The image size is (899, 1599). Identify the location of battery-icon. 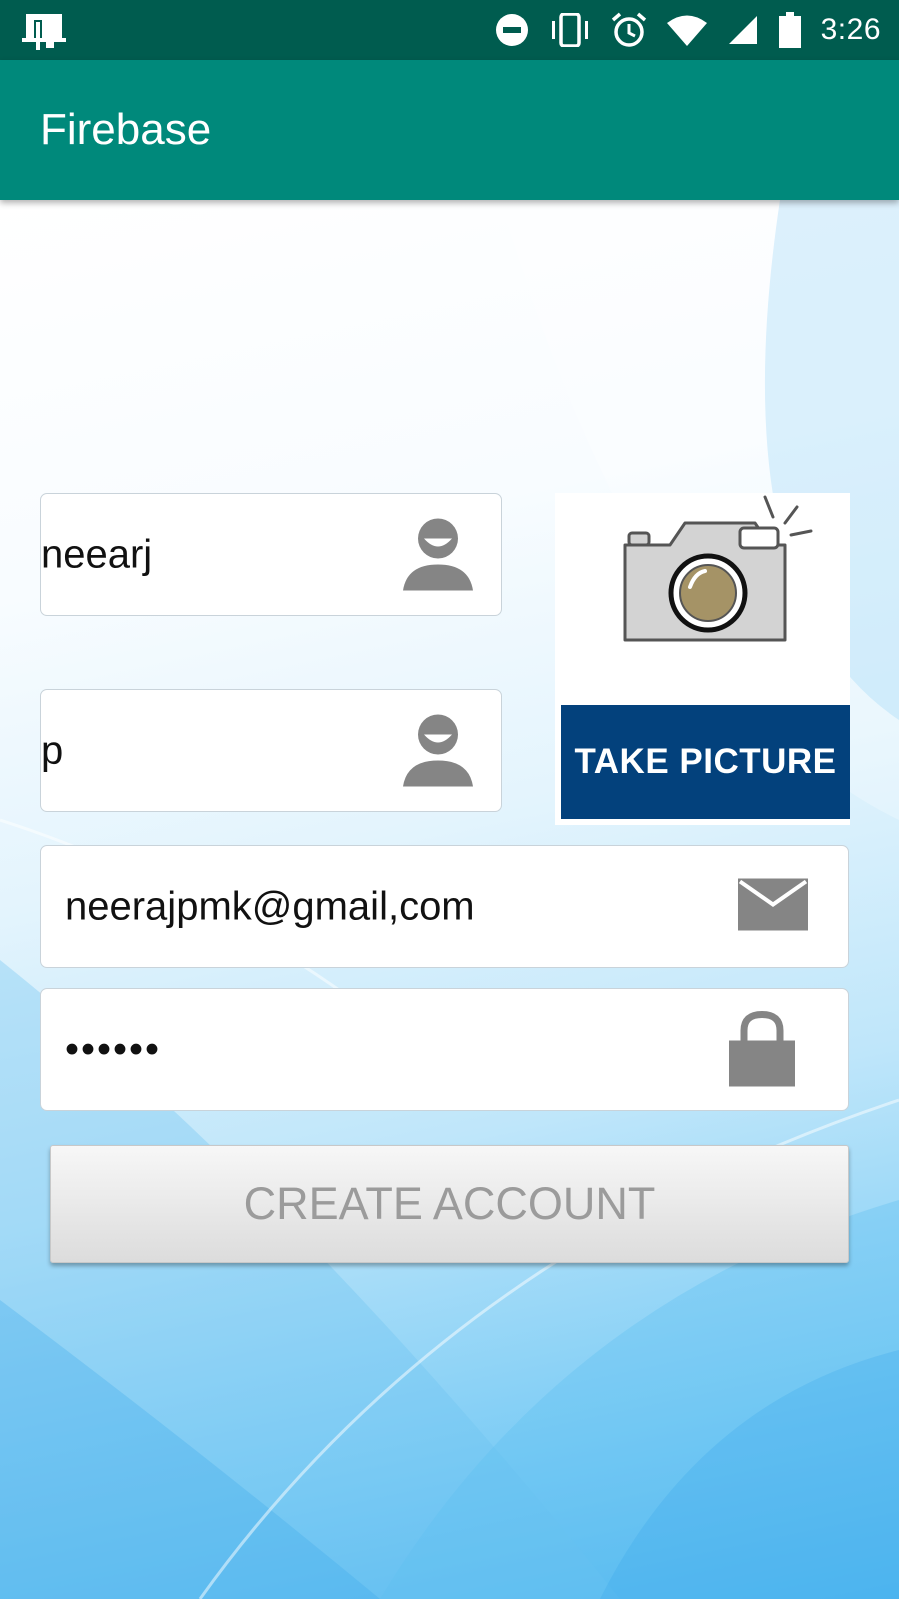
(789, 30).